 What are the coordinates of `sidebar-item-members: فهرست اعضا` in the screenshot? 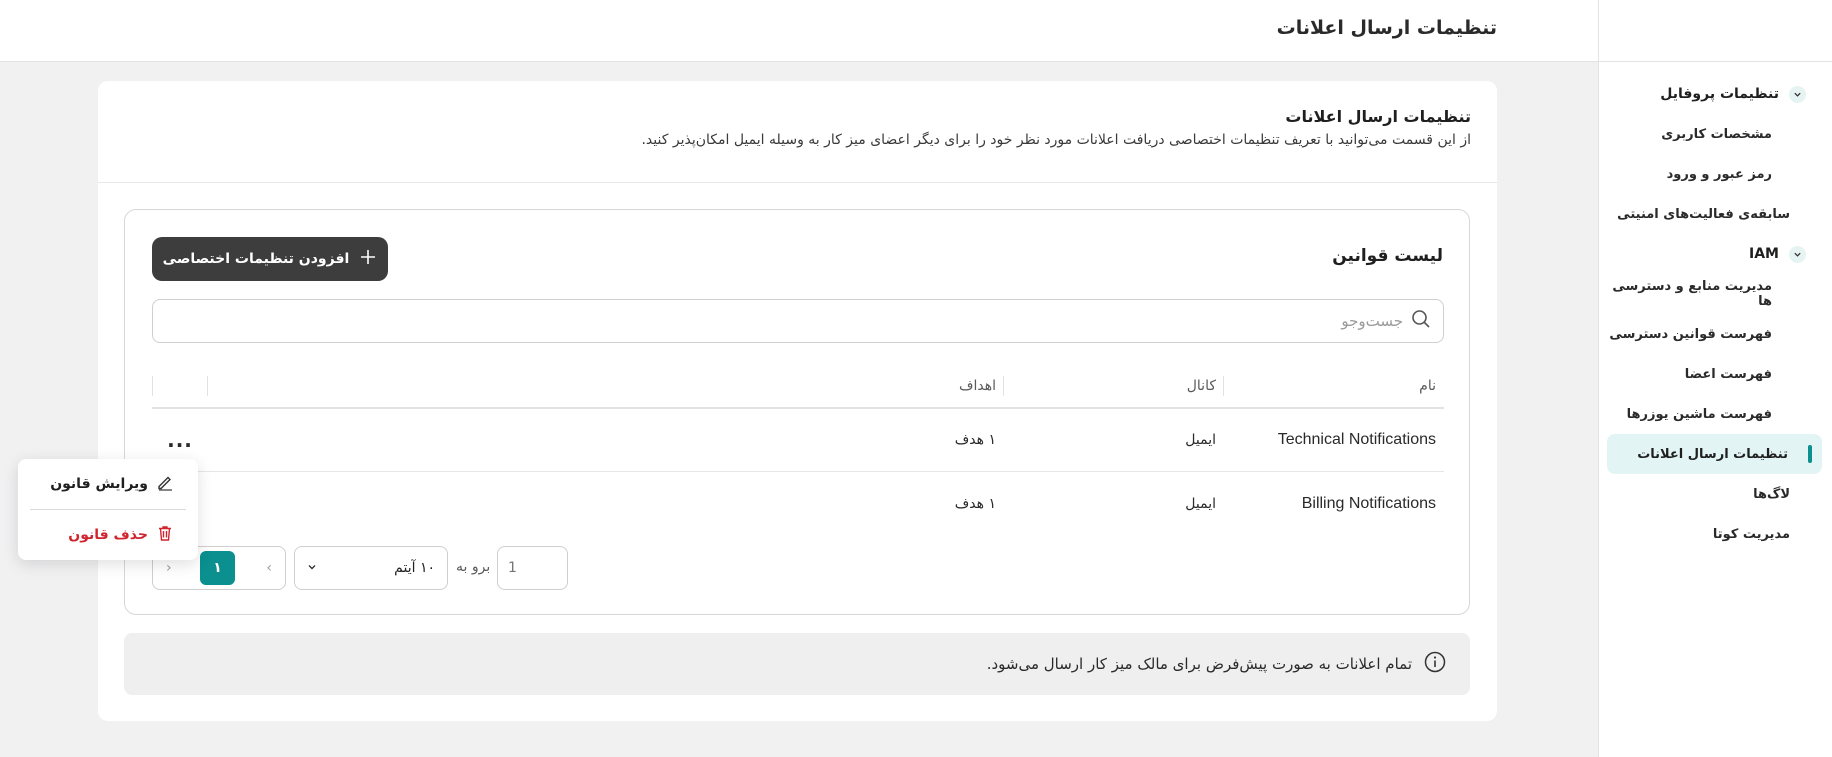 It's located at (1715, 374).